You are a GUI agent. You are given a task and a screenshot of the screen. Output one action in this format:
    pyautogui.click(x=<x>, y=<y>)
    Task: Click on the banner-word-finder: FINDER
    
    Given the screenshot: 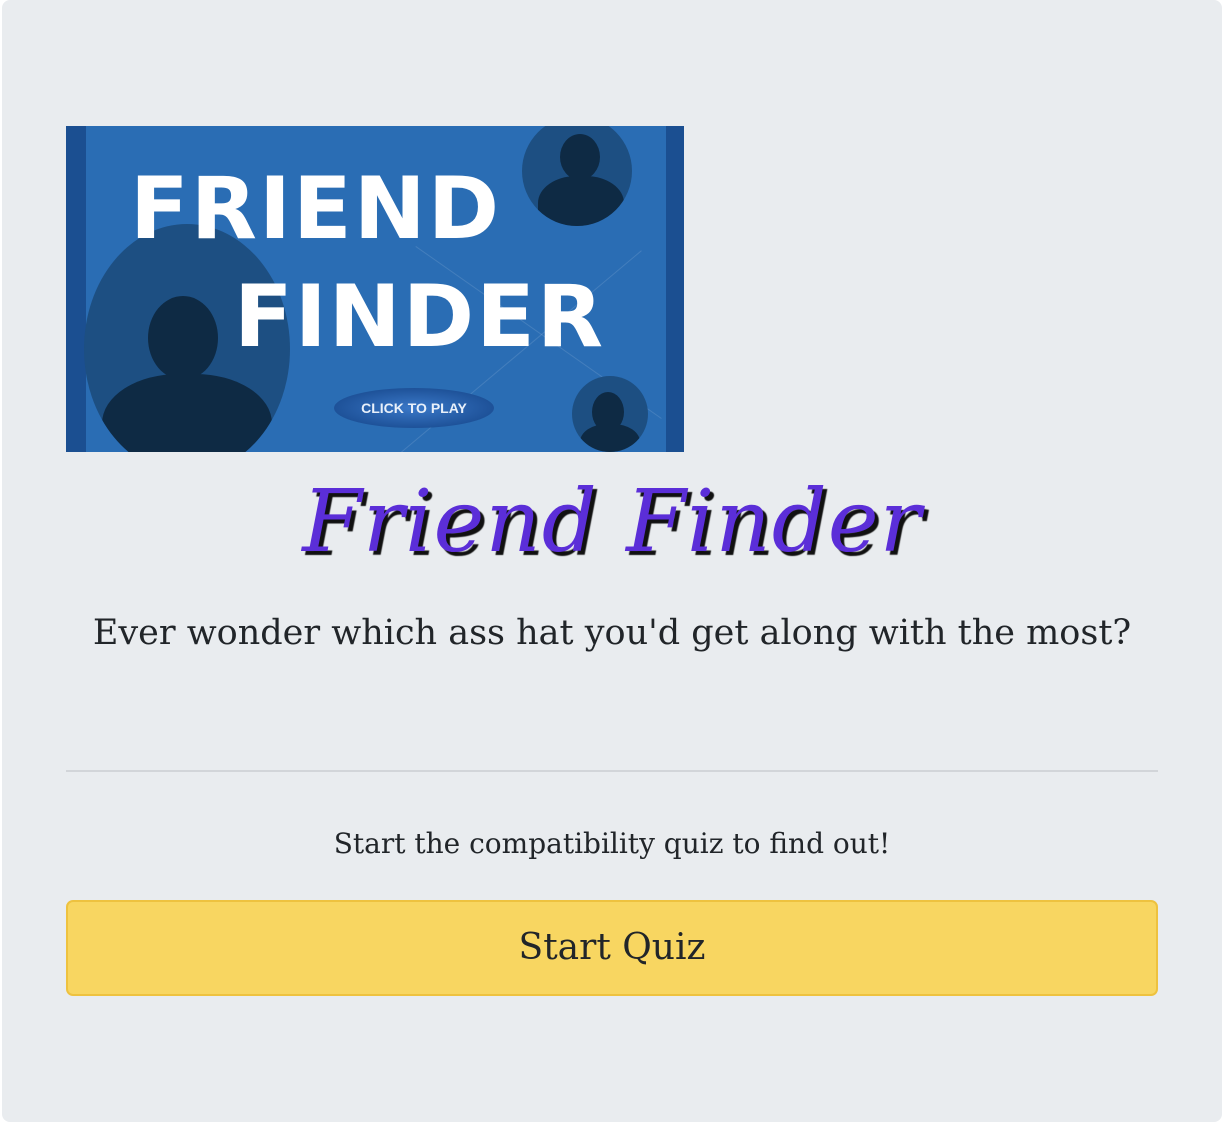 What is the action you would take?
    pyautogui.click(x=420, y=317)
    